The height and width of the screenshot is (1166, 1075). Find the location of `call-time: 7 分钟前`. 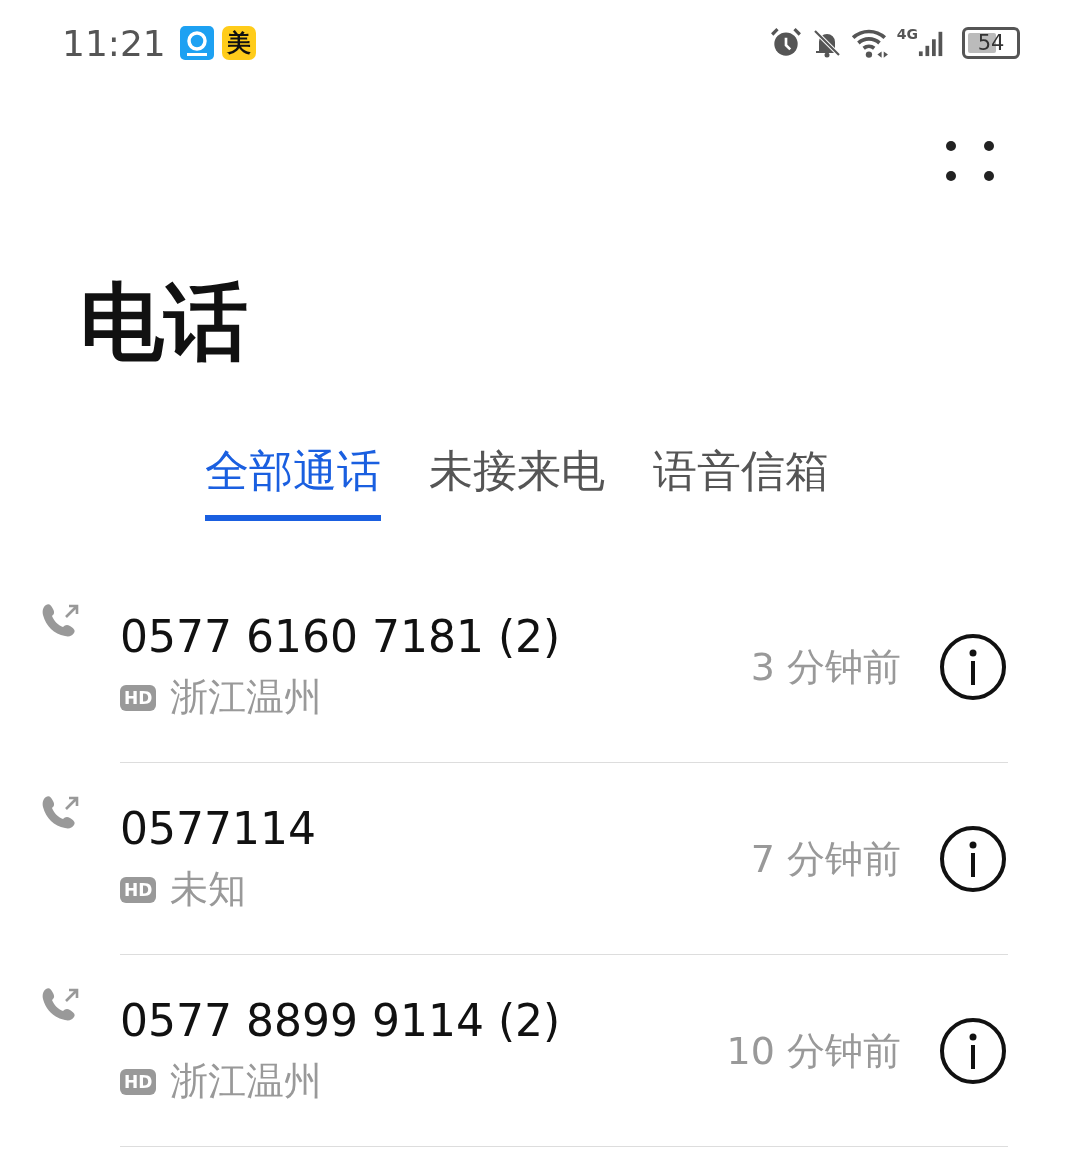

call-time: 7 分钟前 is located at coordinates (825, 859).